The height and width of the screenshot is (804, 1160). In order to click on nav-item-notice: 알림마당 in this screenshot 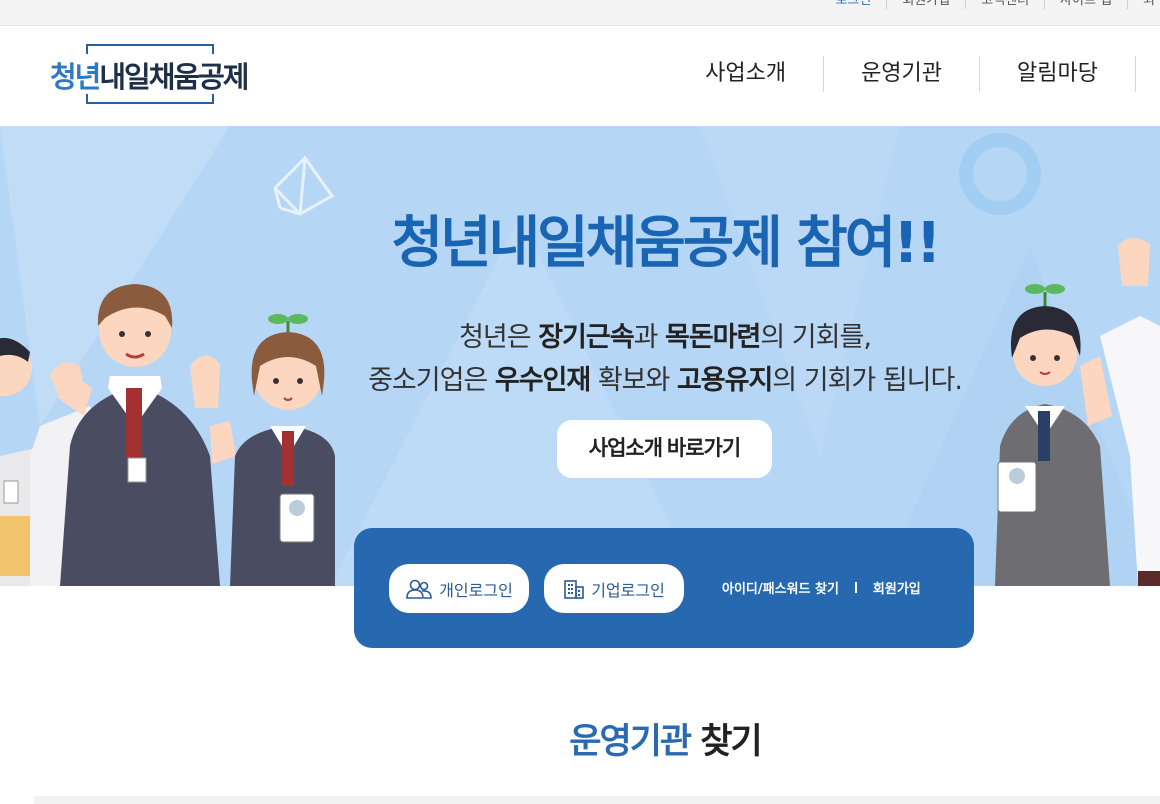, I will do `click(1058, 74)`.